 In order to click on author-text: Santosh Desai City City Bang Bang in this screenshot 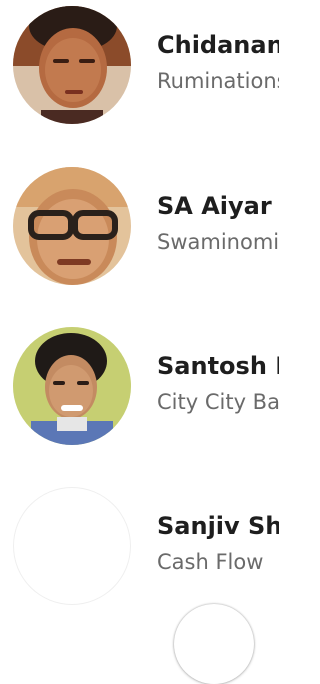, I will do `click(218, 391)`.